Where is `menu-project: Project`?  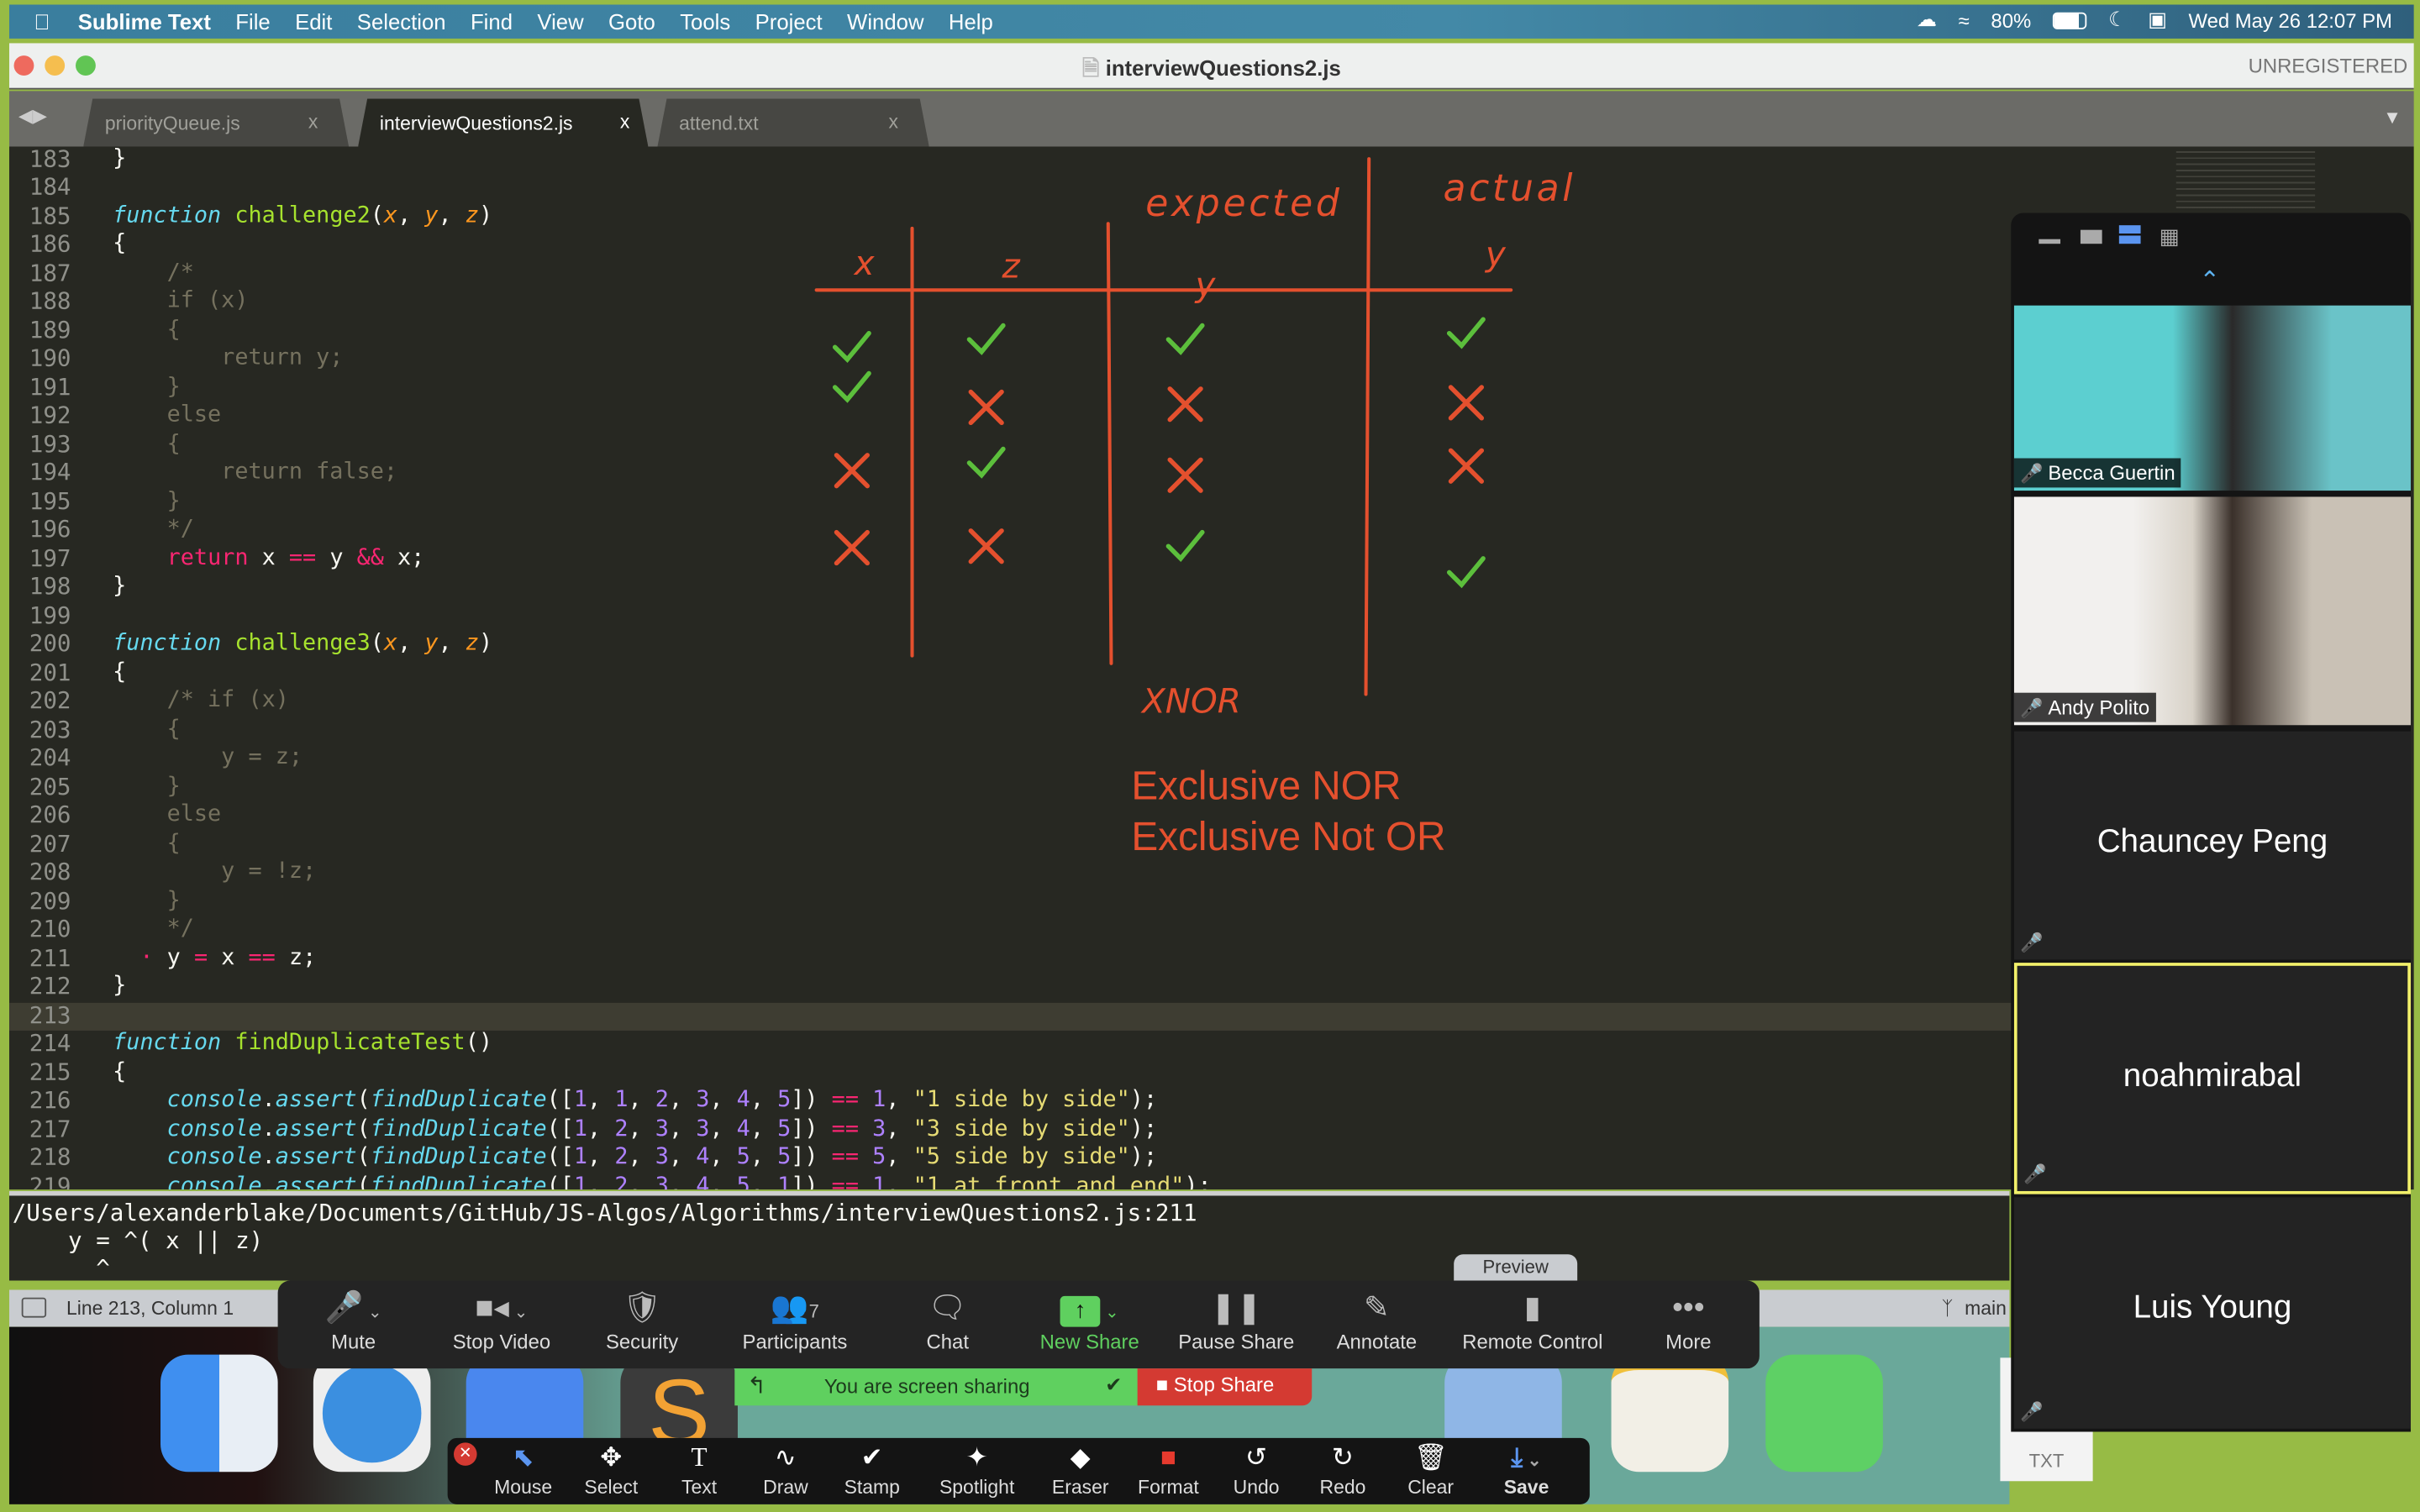
menu-project: Project is located at coordinates (789, 21).